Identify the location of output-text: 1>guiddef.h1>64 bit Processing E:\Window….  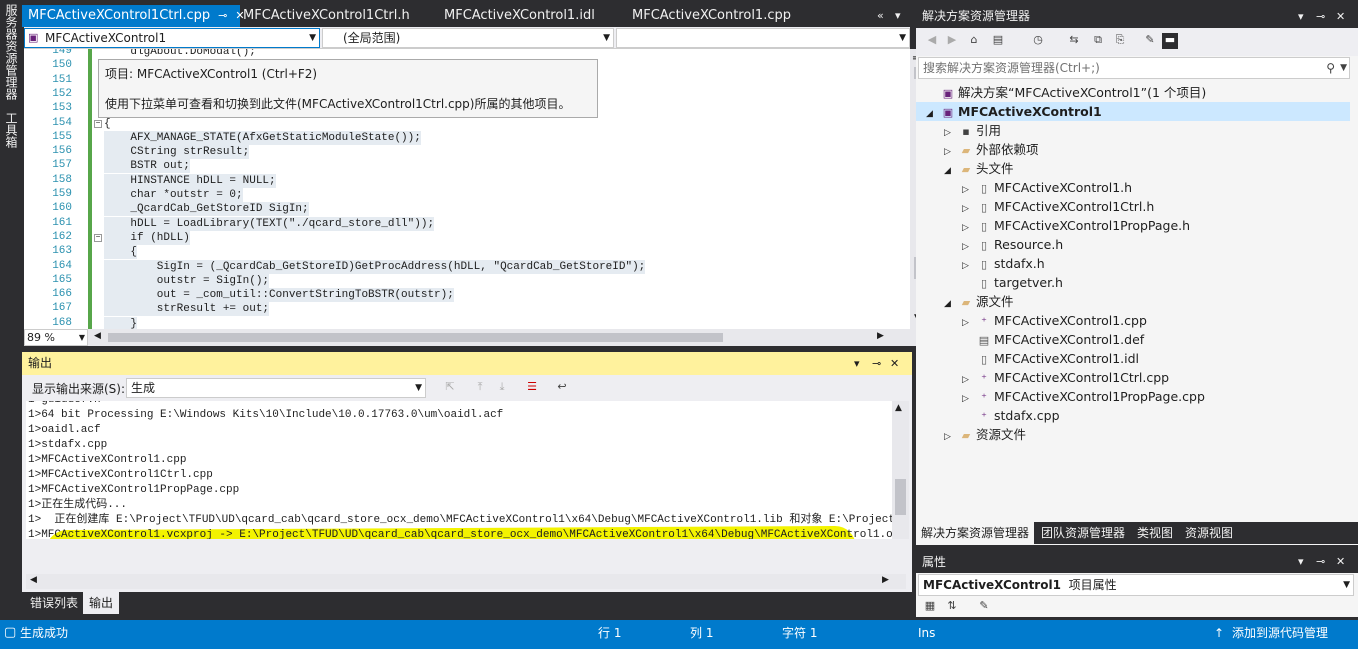
(459, 470).